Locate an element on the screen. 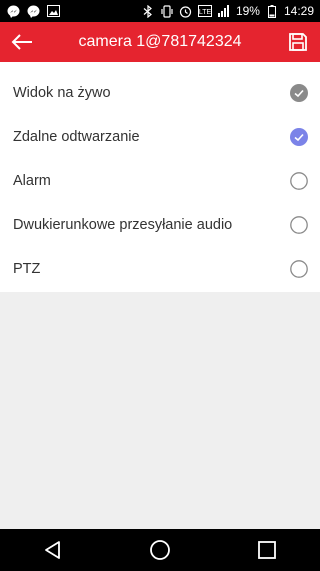 The width and height of the screenshot is (320, 571). back-triangle-icon is located at coordinates (53, 550).